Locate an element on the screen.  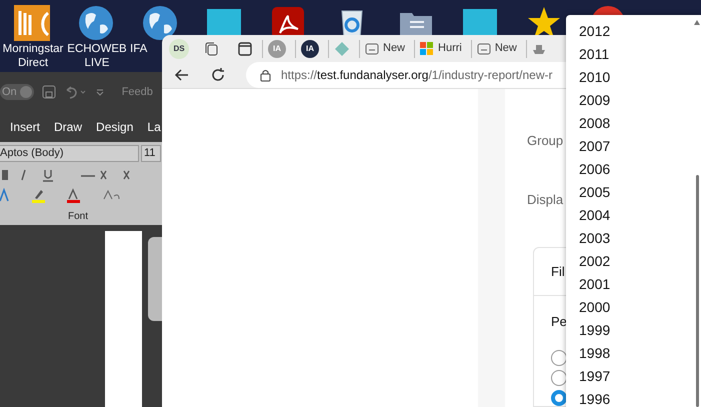
dropdown-option: 1996 is located at coordinates (629, 397).